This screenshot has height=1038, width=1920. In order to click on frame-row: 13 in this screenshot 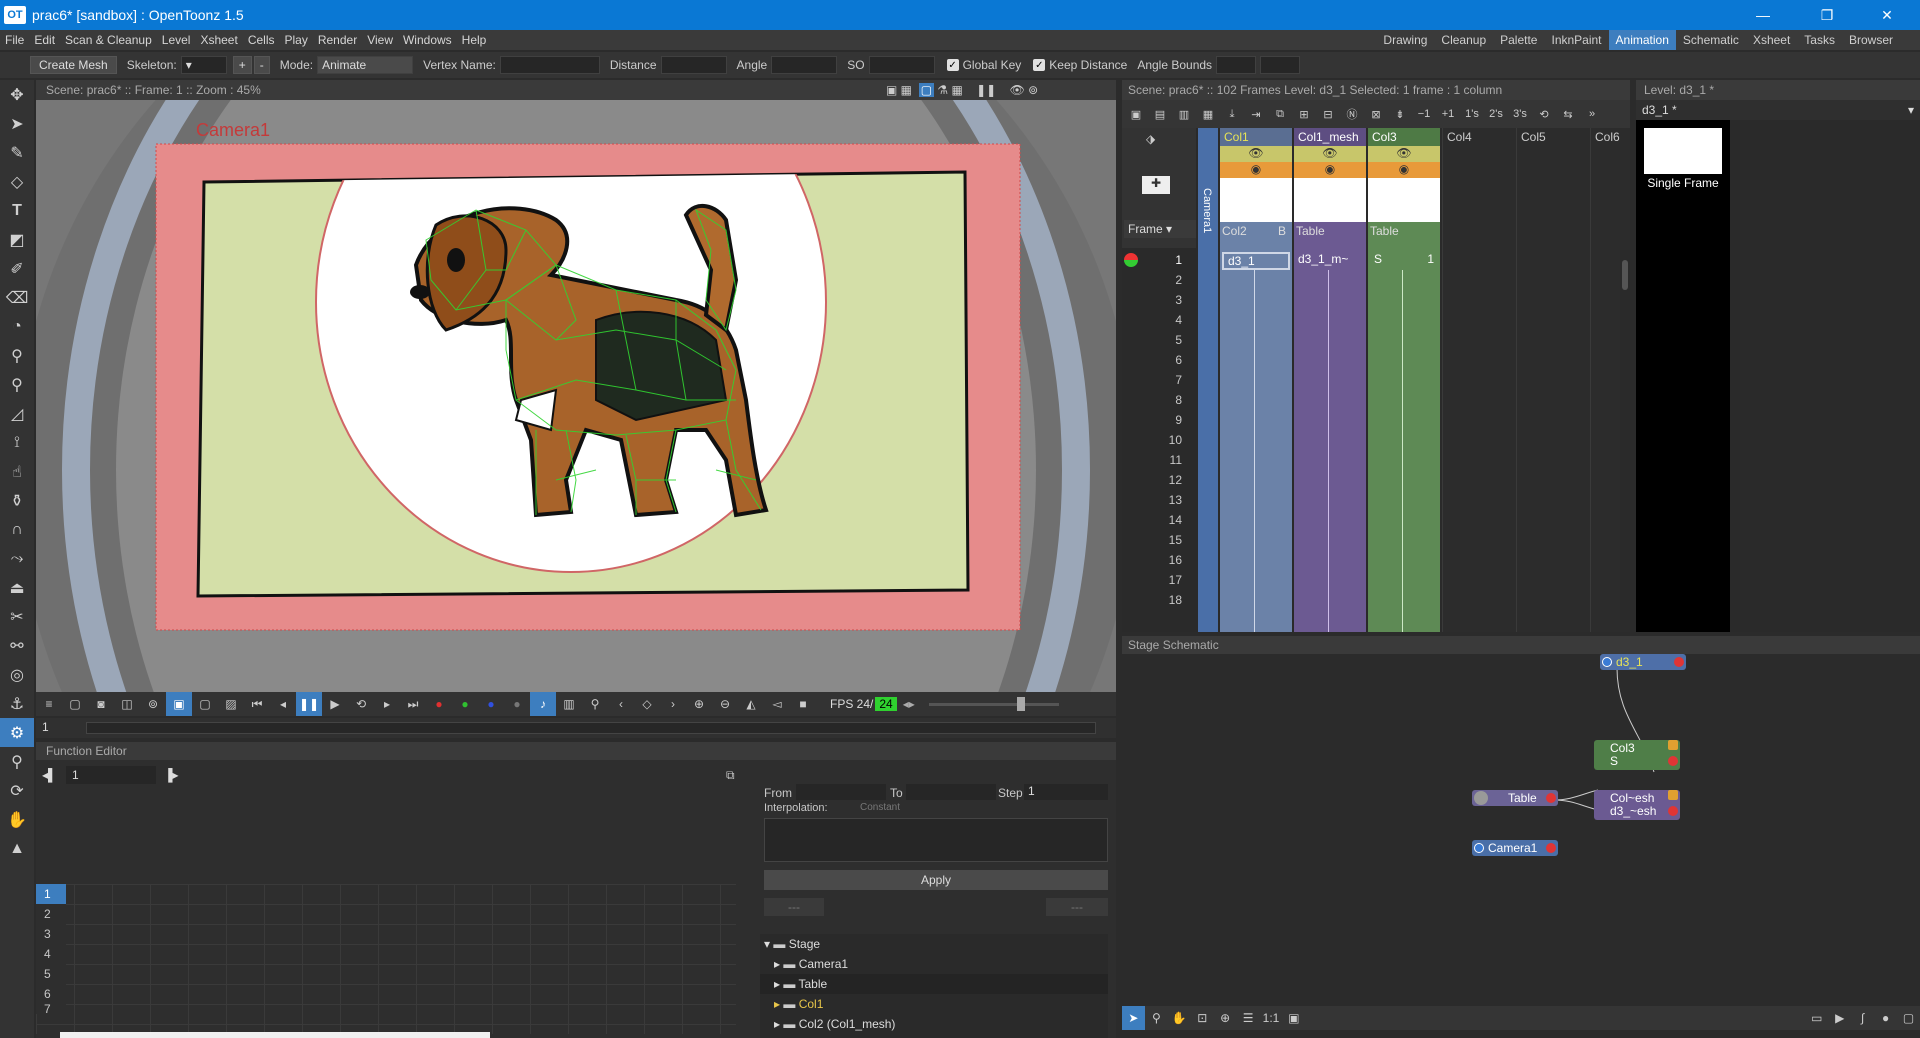, I will do `click(1159, 500)`.